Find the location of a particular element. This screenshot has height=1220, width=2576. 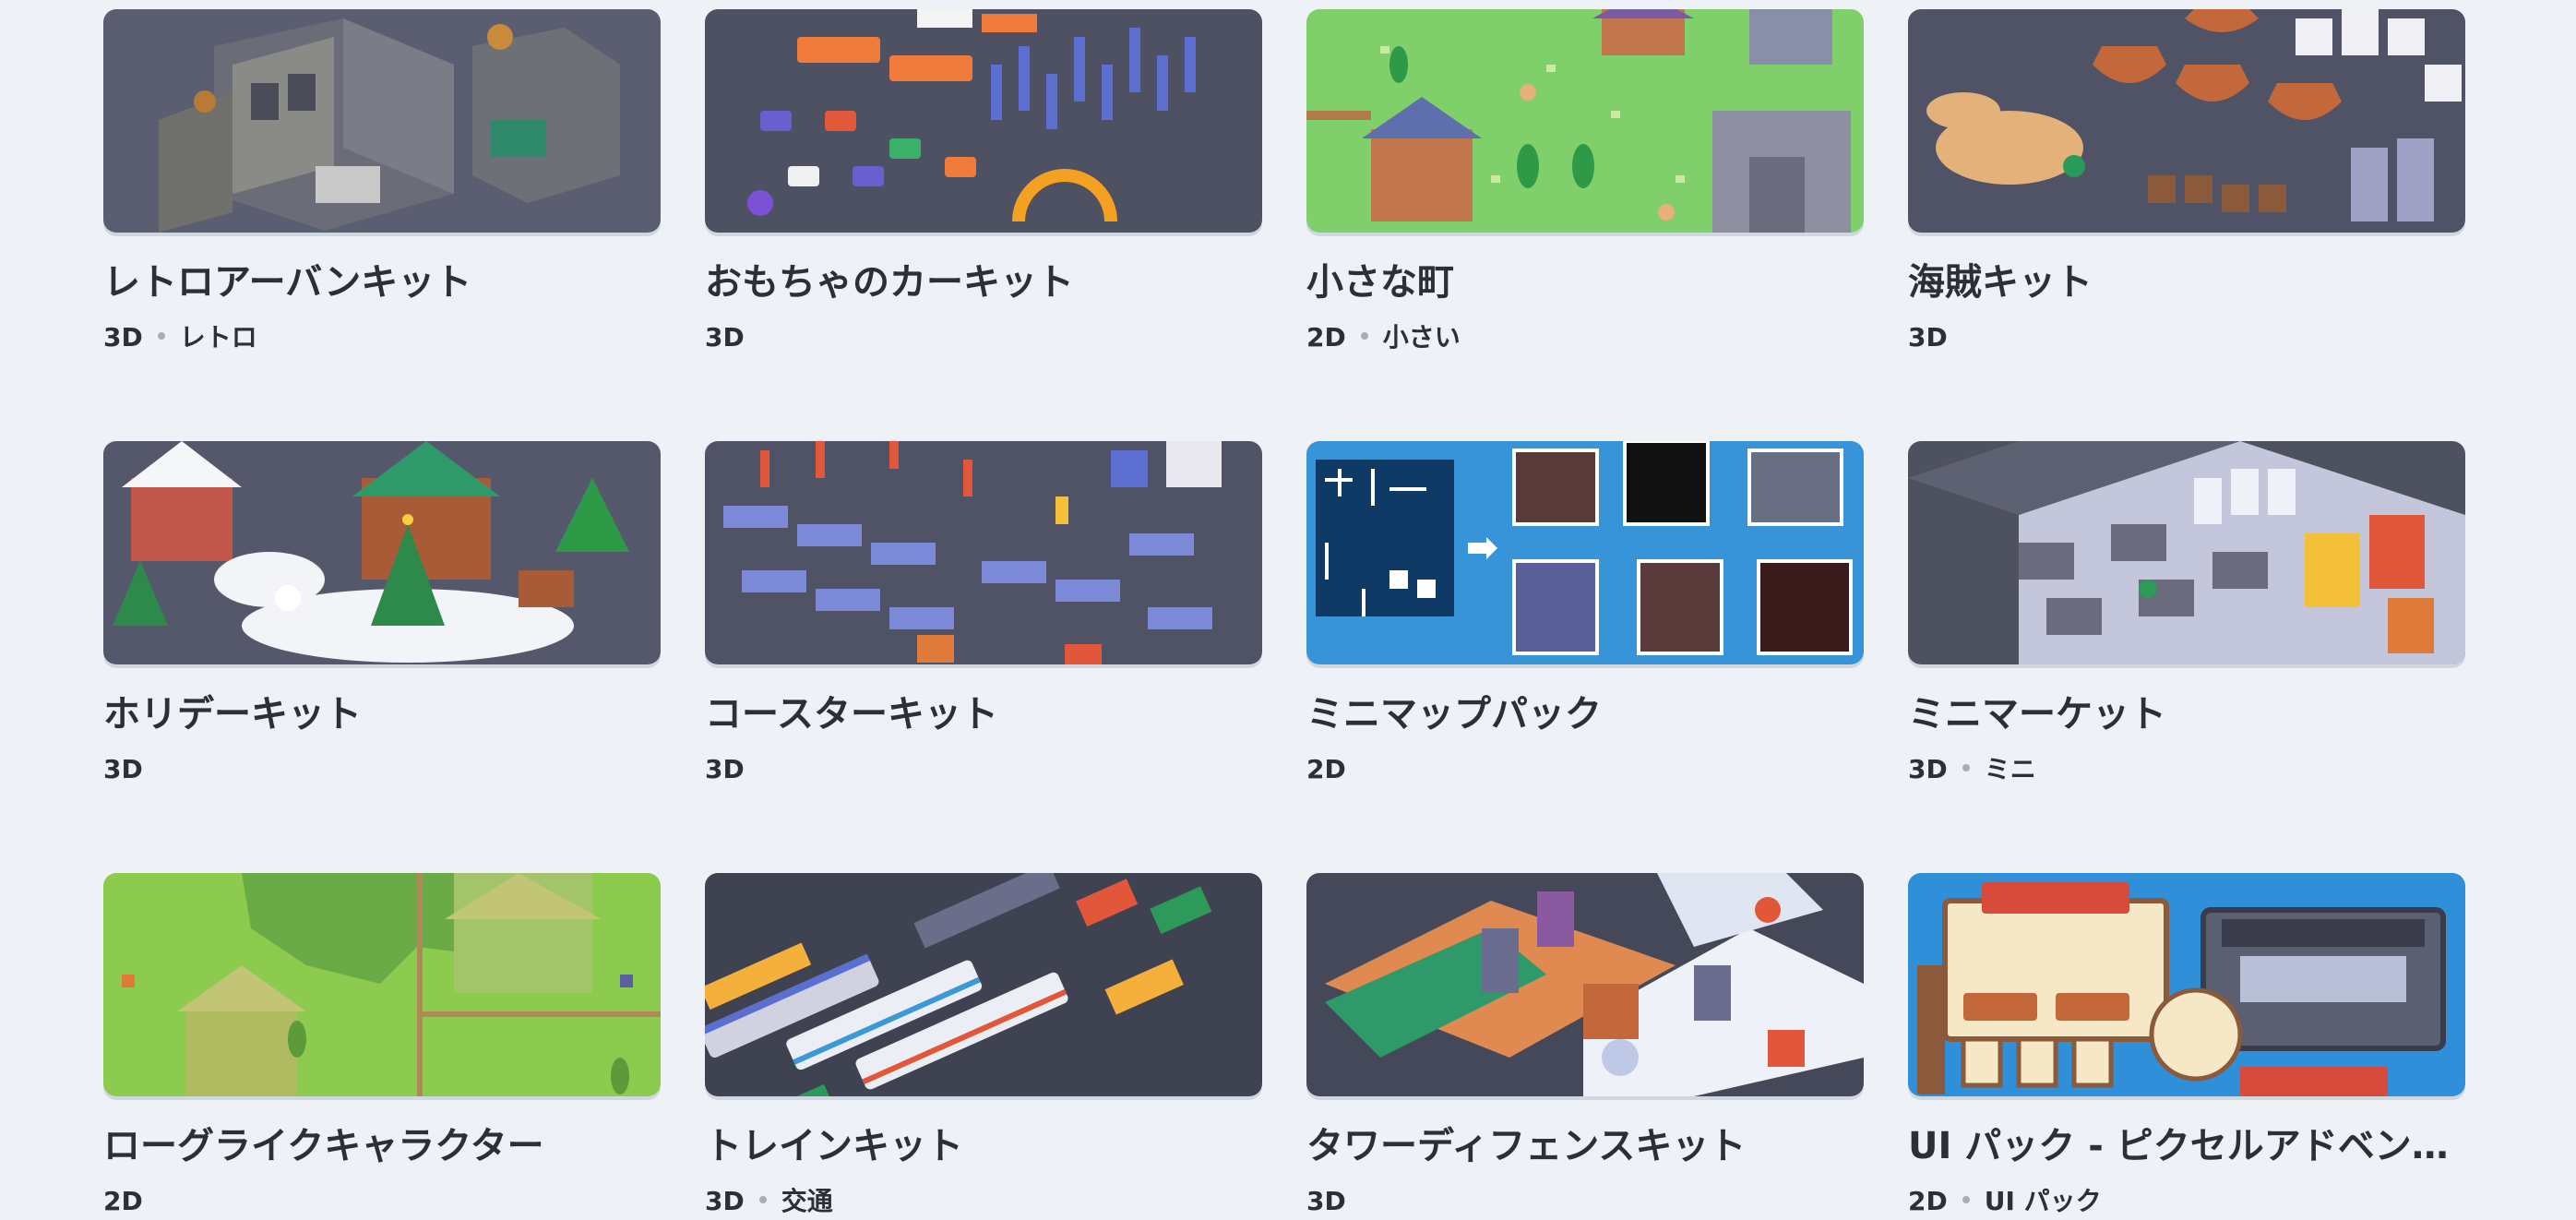

card-title: おもちゃのカーキット is located at coordinates (889, 282).